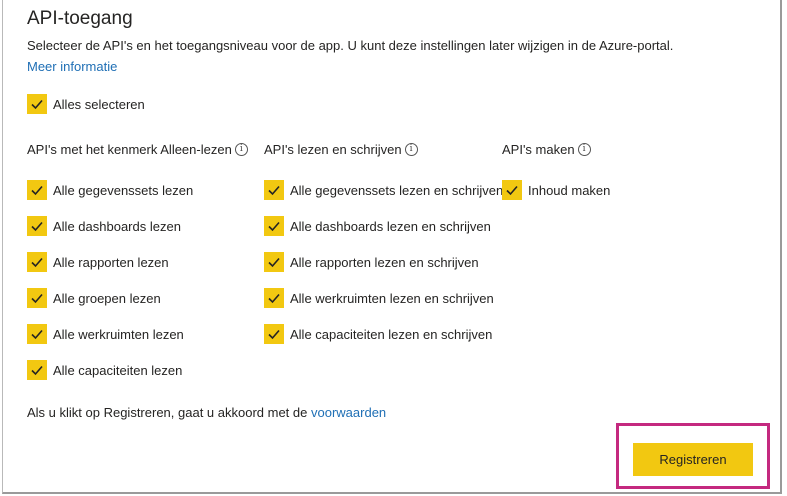  I want to click on checkbox-label: Alle gegevenssets lezen en schrijven, so click(397, 190).